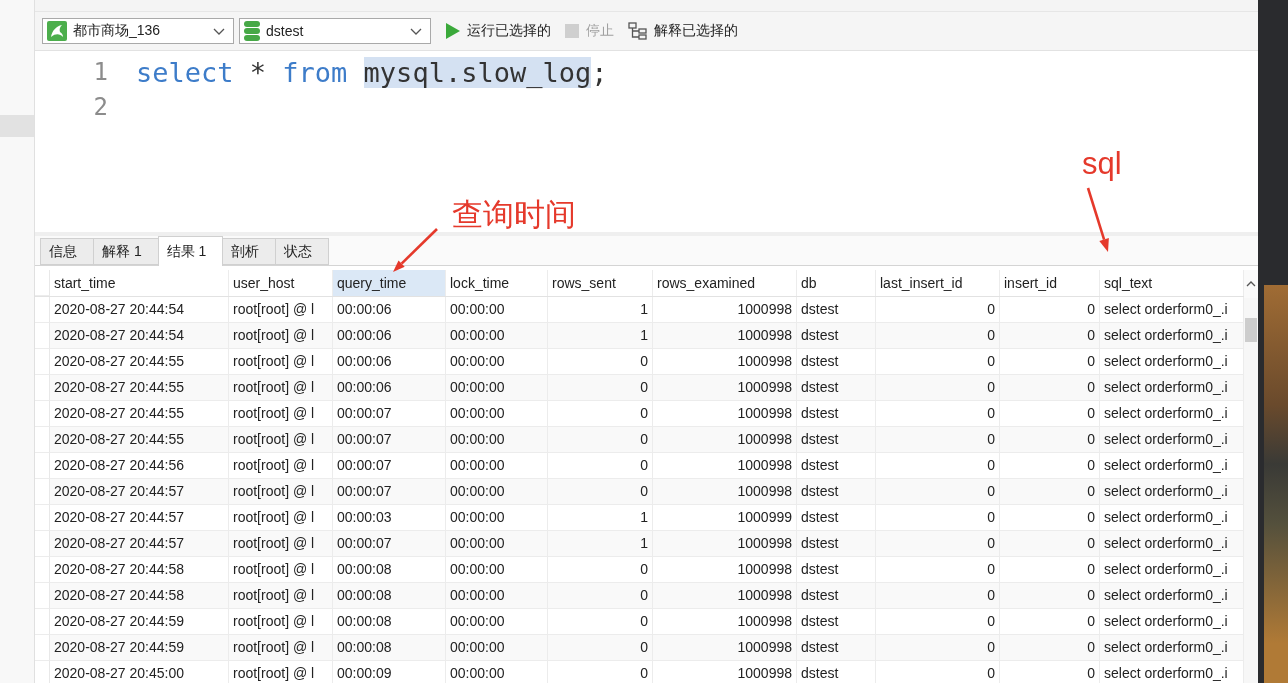  Describe the element at coordinates (1251, 330) in the screenshot. I see `scrollbar-thumb` at that location.